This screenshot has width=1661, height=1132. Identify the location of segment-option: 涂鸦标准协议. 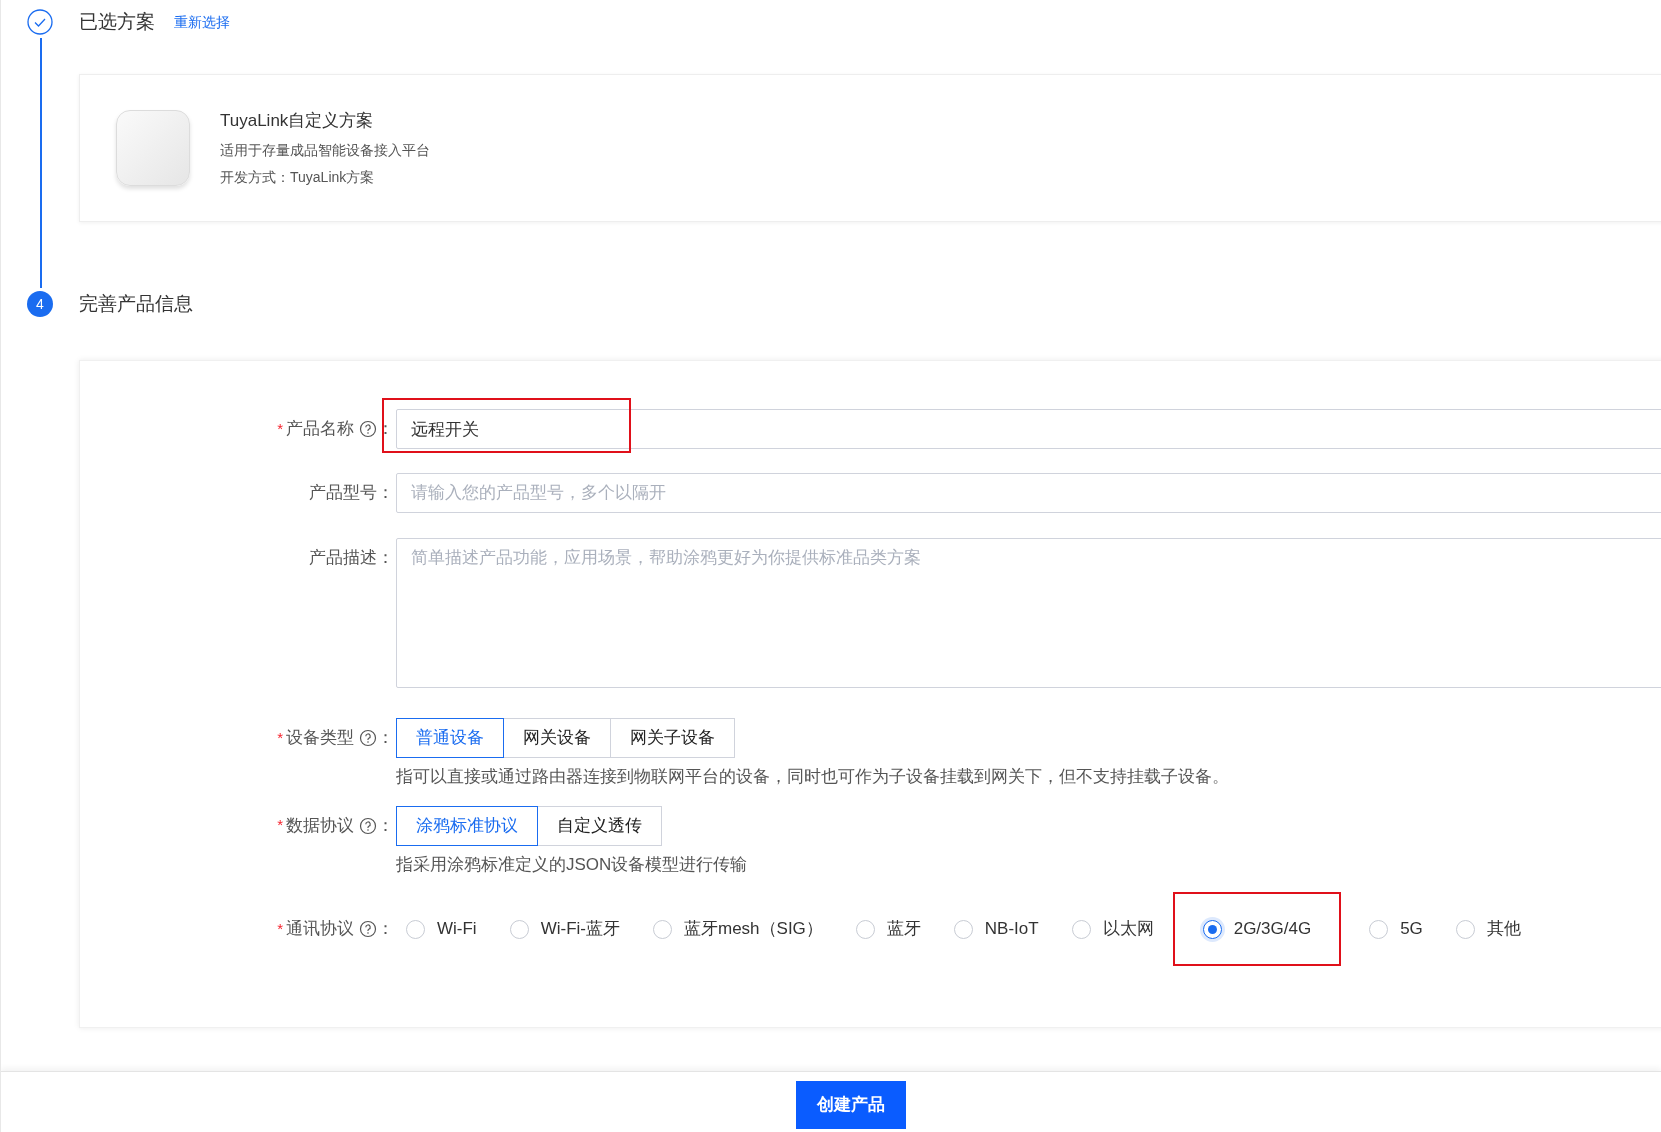
(467, 825).